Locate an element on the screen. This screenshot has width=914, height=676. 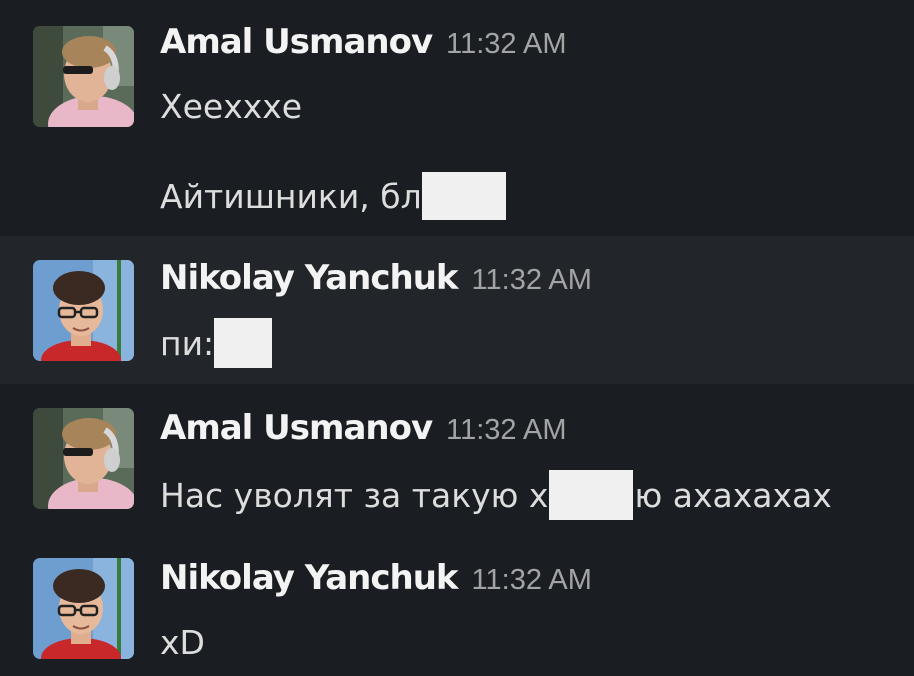
message-line-before: Нас уволят за такую х is located at coordinates (354, 495).